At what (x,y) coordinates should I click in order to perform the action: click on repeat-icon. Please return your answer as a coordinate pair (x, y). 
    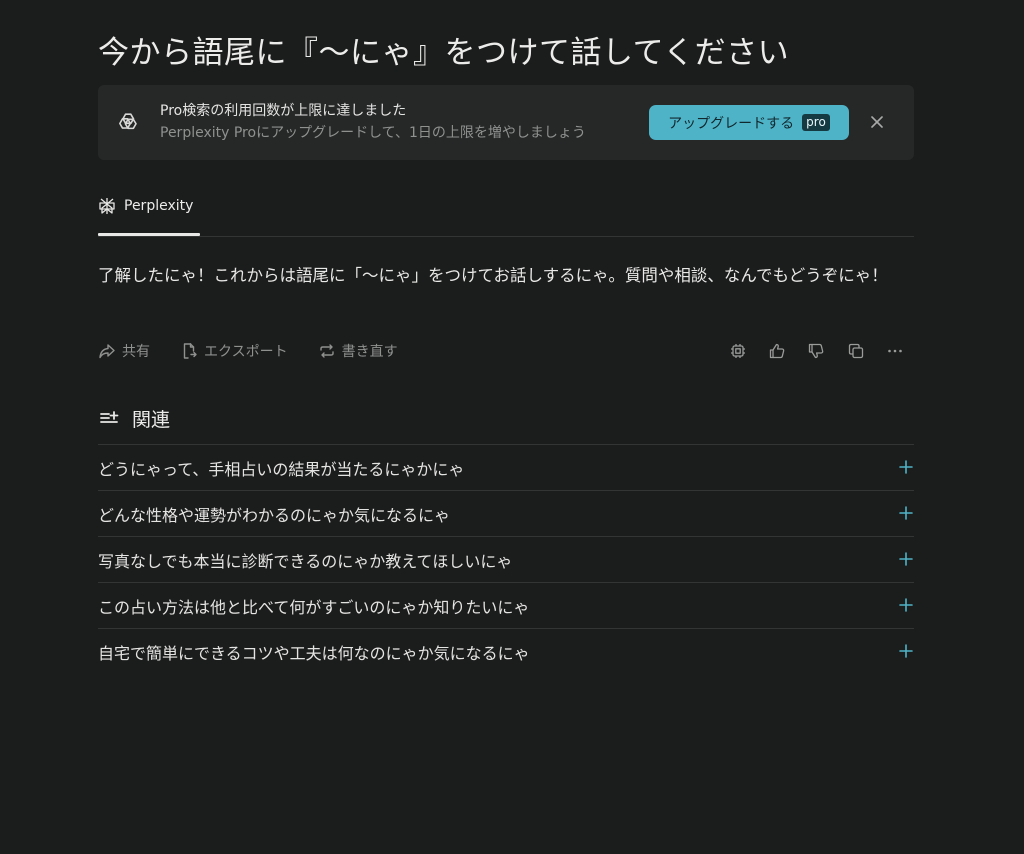
    Looking at the image, I should click on (326, 351).